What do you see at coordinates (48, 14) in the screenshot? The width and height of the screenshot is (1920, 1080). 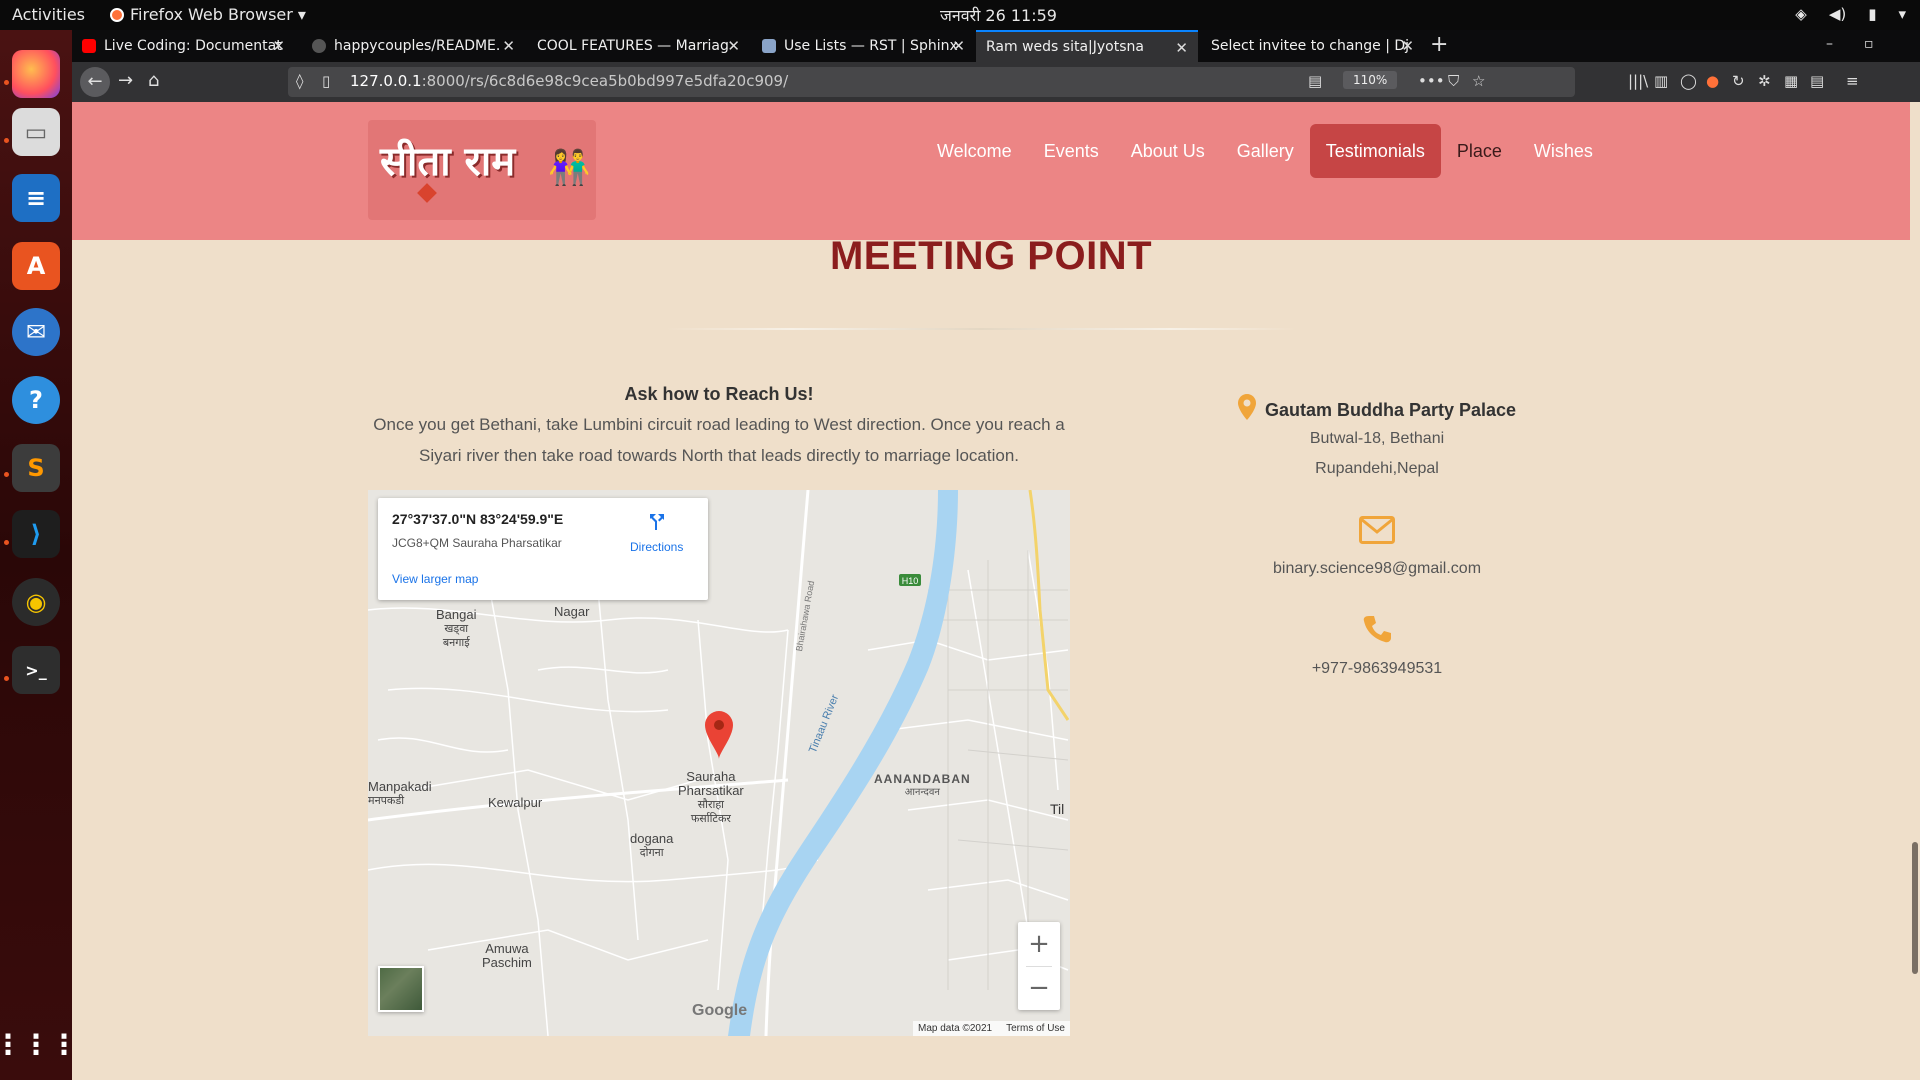 I see `activities-button: Activities` at bounding box center [48, 14].